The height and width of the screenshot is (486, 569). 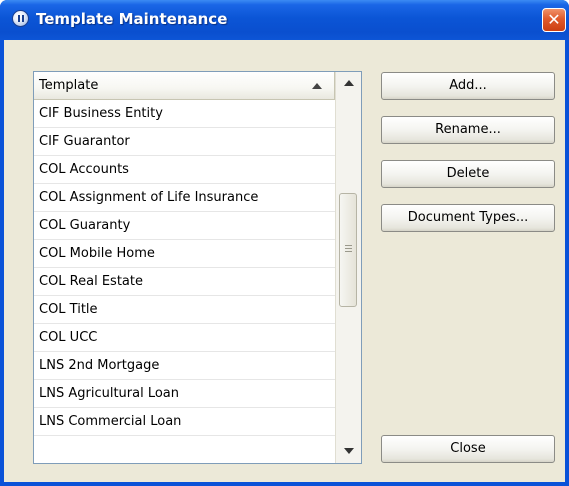 What do you see at coordinates (184, 366) in the screenshot?
I see `template-list-item: LNS 2nd Mortgage` at bounding box center [184, 366].